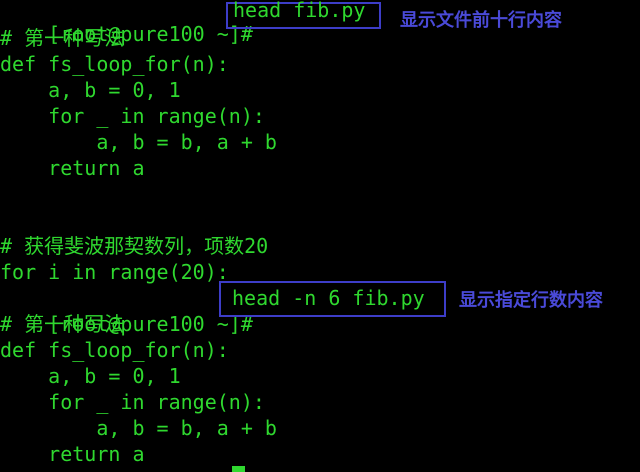 The image size is (640, 472). I want to click on annotation-label: 显示文件前十行内容, so click(481, 20).